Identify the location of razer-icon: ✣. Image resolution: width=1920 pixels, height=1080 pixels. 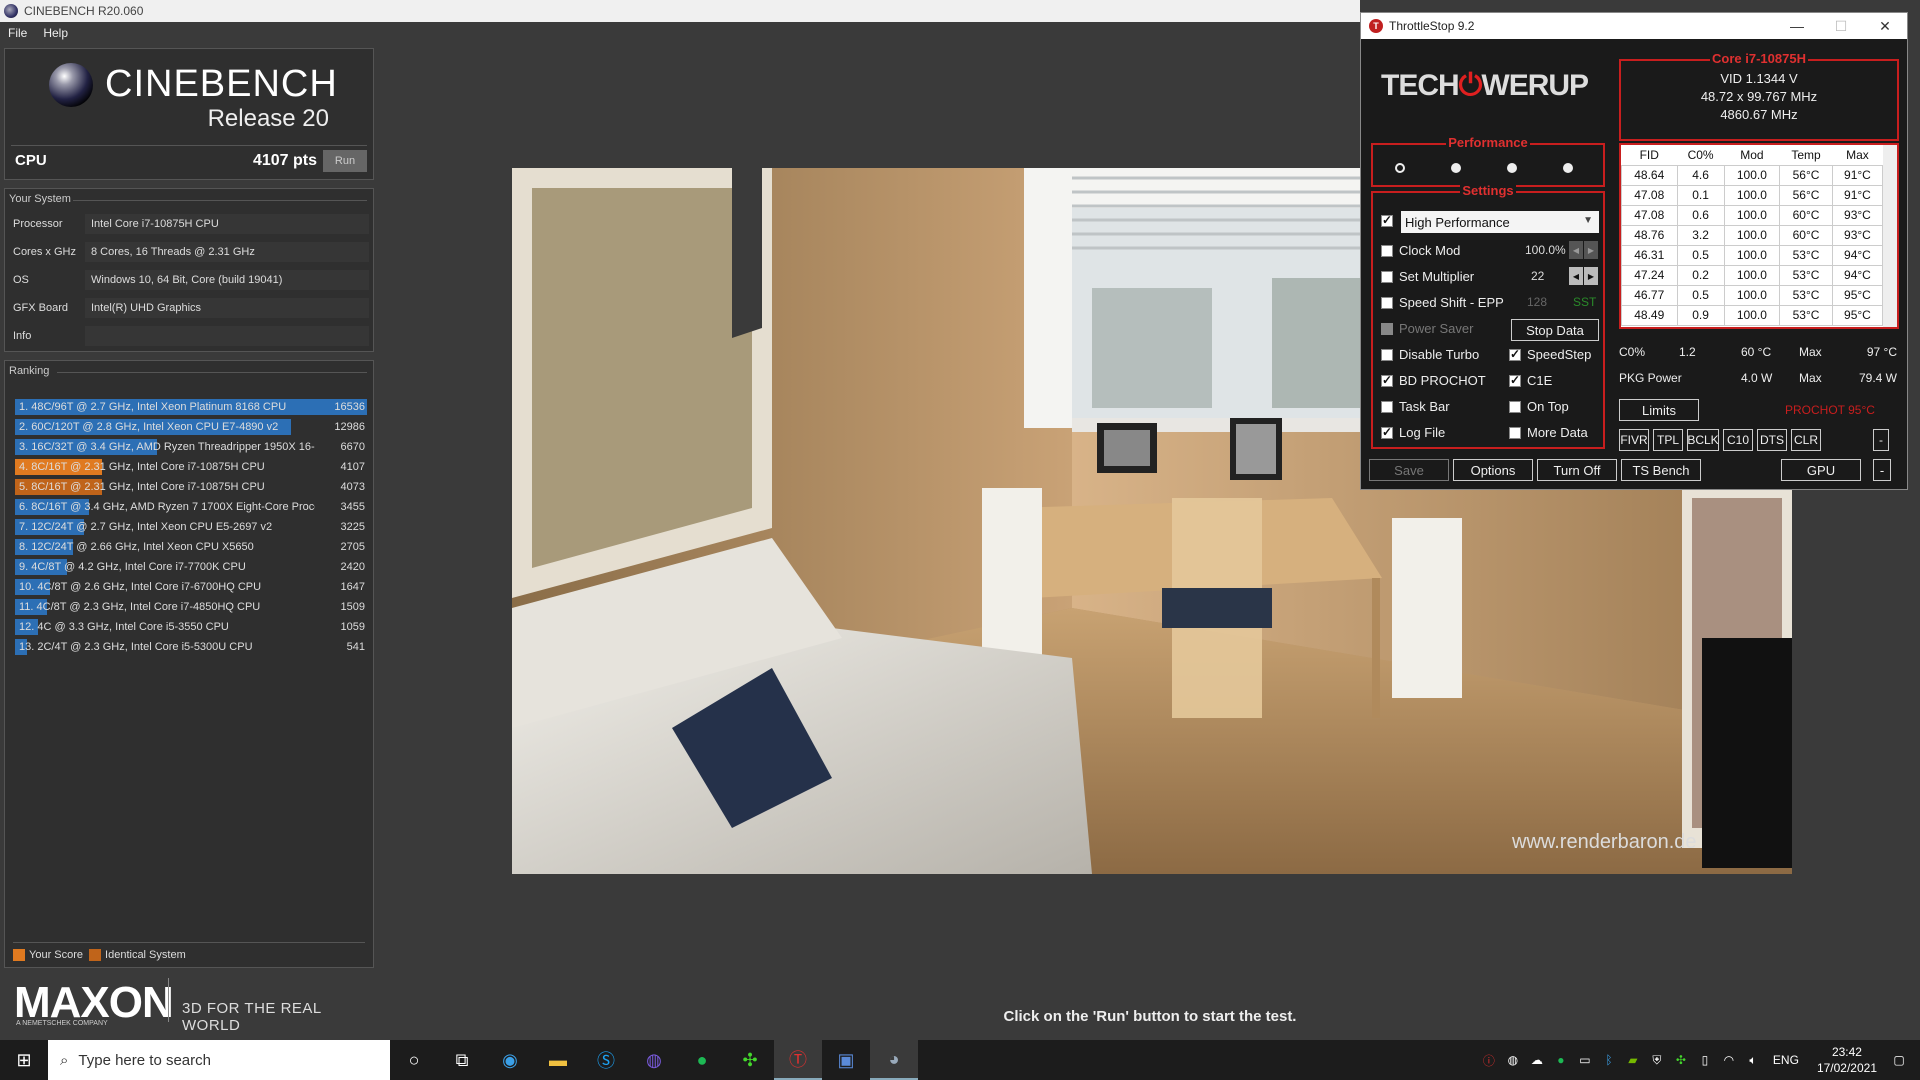
(750, 1060).